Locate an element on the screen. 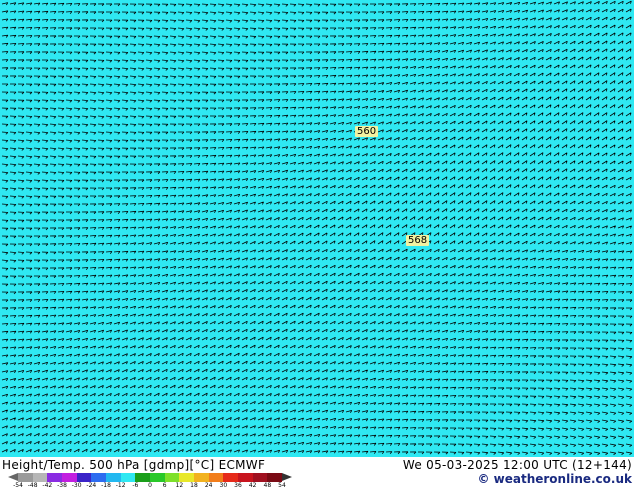 This screenshot has width=634, height=491. contour-label-560: 560 is located at coordinates (367, 131).